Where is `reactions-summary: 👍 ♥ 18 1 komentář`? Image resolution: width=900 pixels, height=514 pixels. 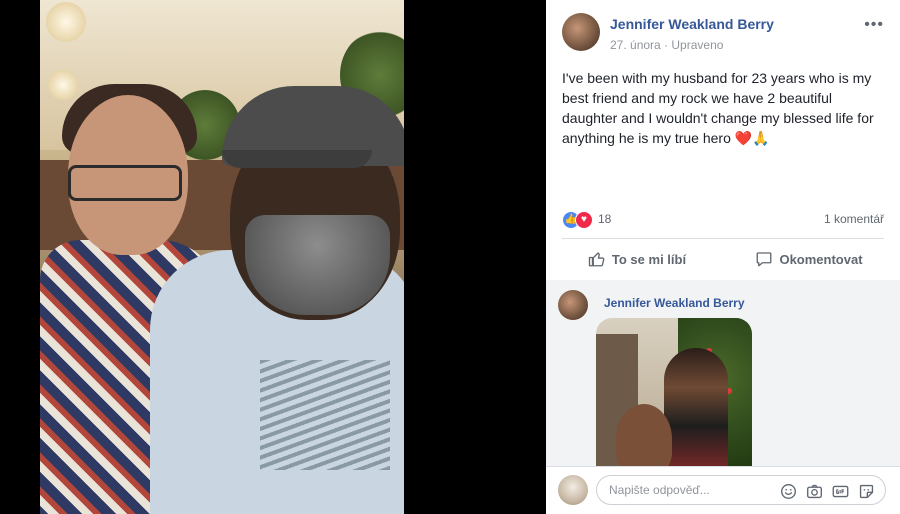
reactions-summary: 👍 ♥ 18 1 komentář is located at coordinates (723, 220).